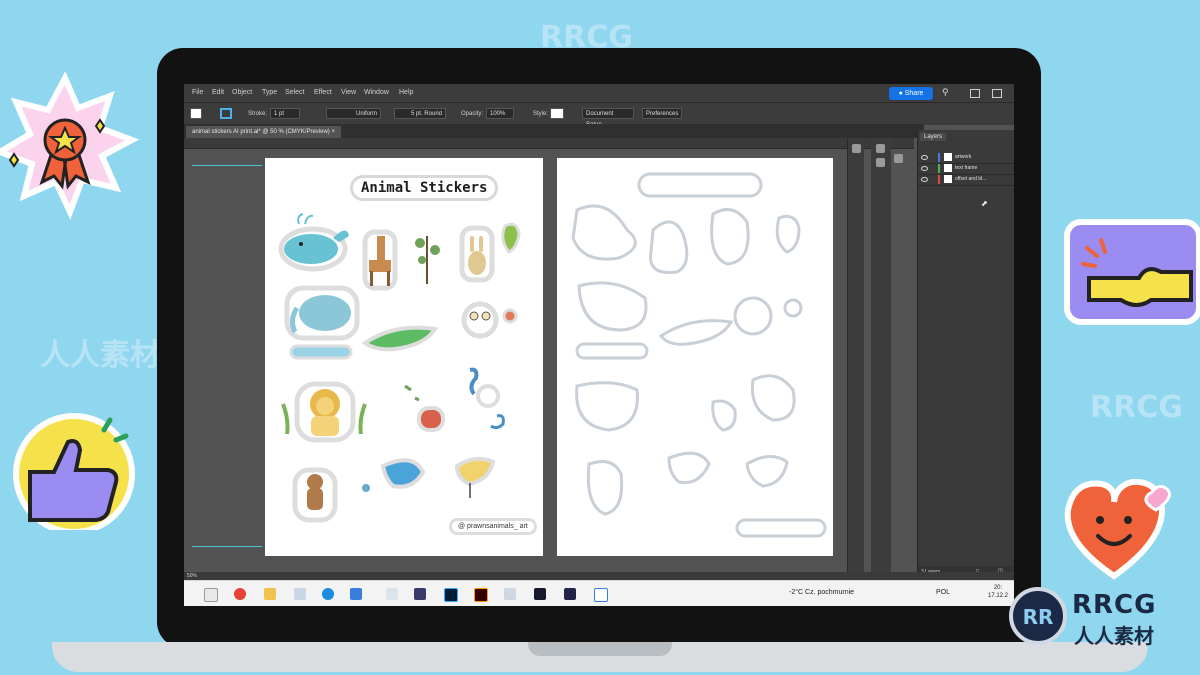 This screenshot has height=675, width=1200. What do you see at coordinates (322, 313) in the screenshot?
I see `elephant-sticker` at bounding box center [322, 313].